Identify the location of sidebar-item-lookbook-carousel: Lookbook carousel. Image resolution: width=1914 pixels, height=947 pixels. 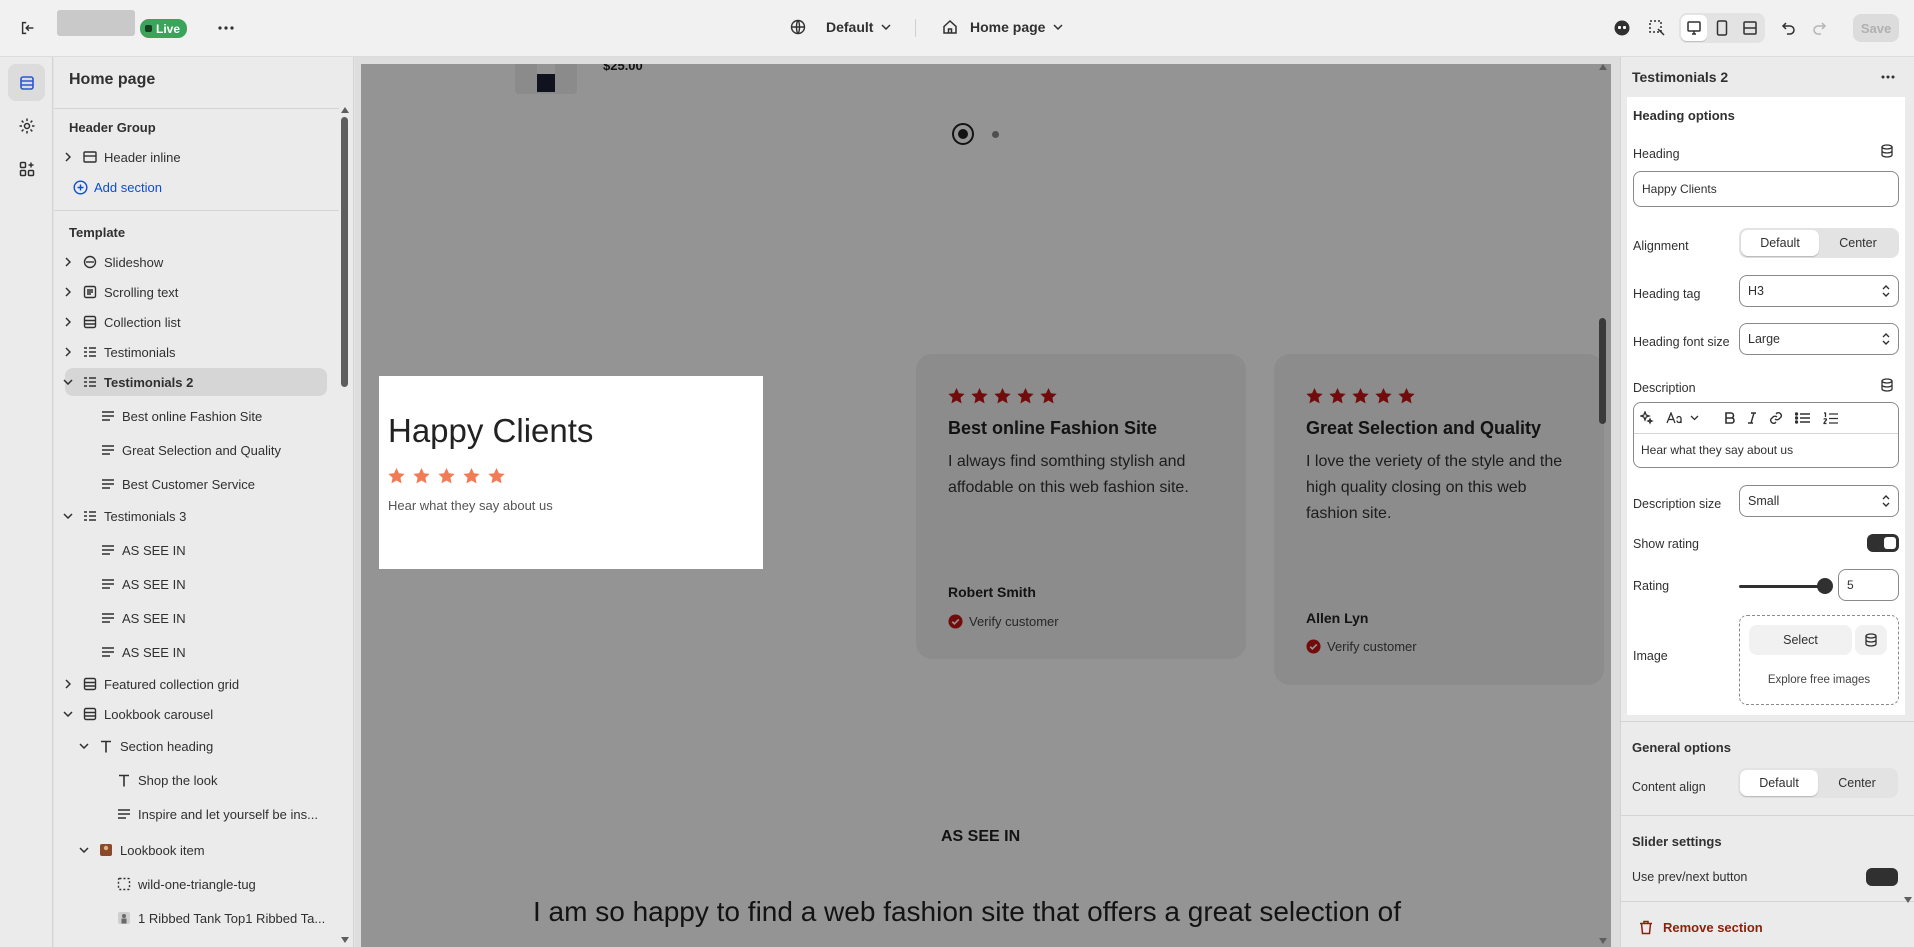
(196, 714).